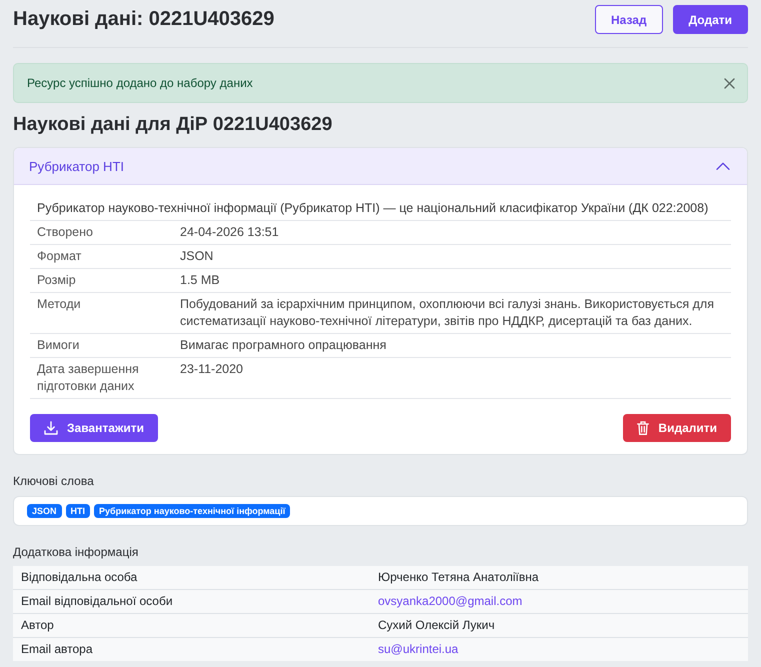  What do you see at coordinates (101, 232) in the screenshot?
I see `field-label: Створено` at bounding box center [101, 232].